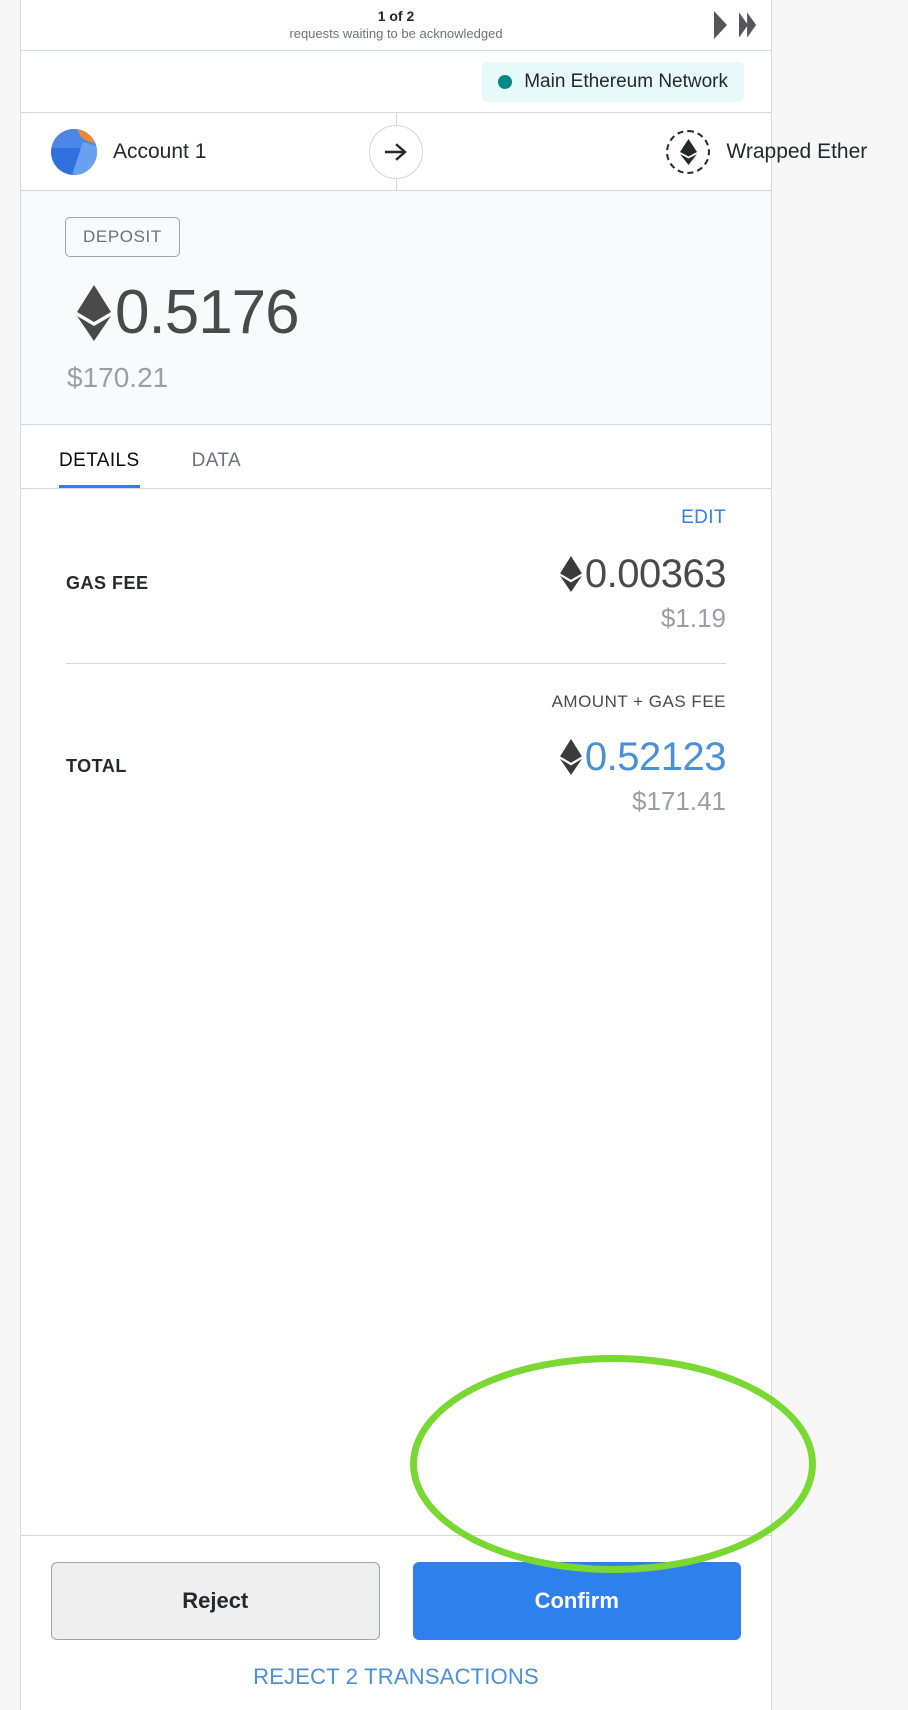  I want to click on total-values: 0.52123 $171.41, so click(643, 775).